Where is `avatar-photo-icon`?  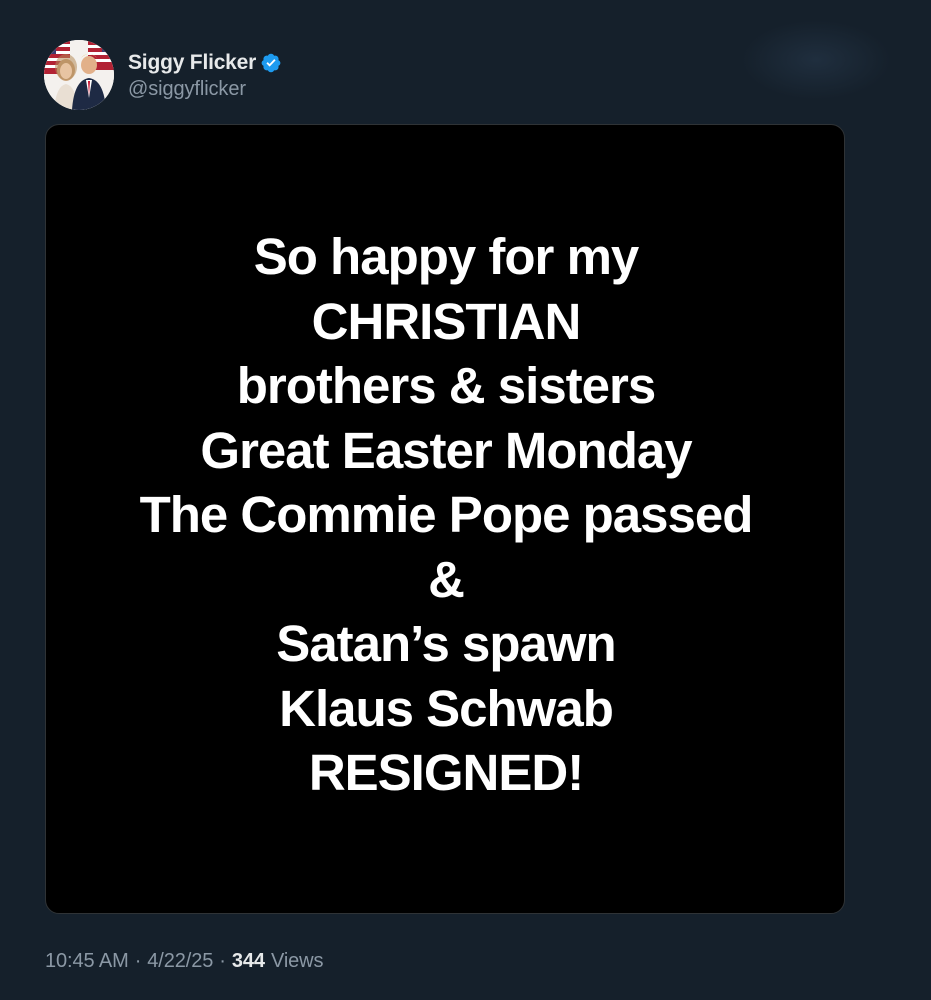
avatar-photo-icon is located at coordinates (79, 75).